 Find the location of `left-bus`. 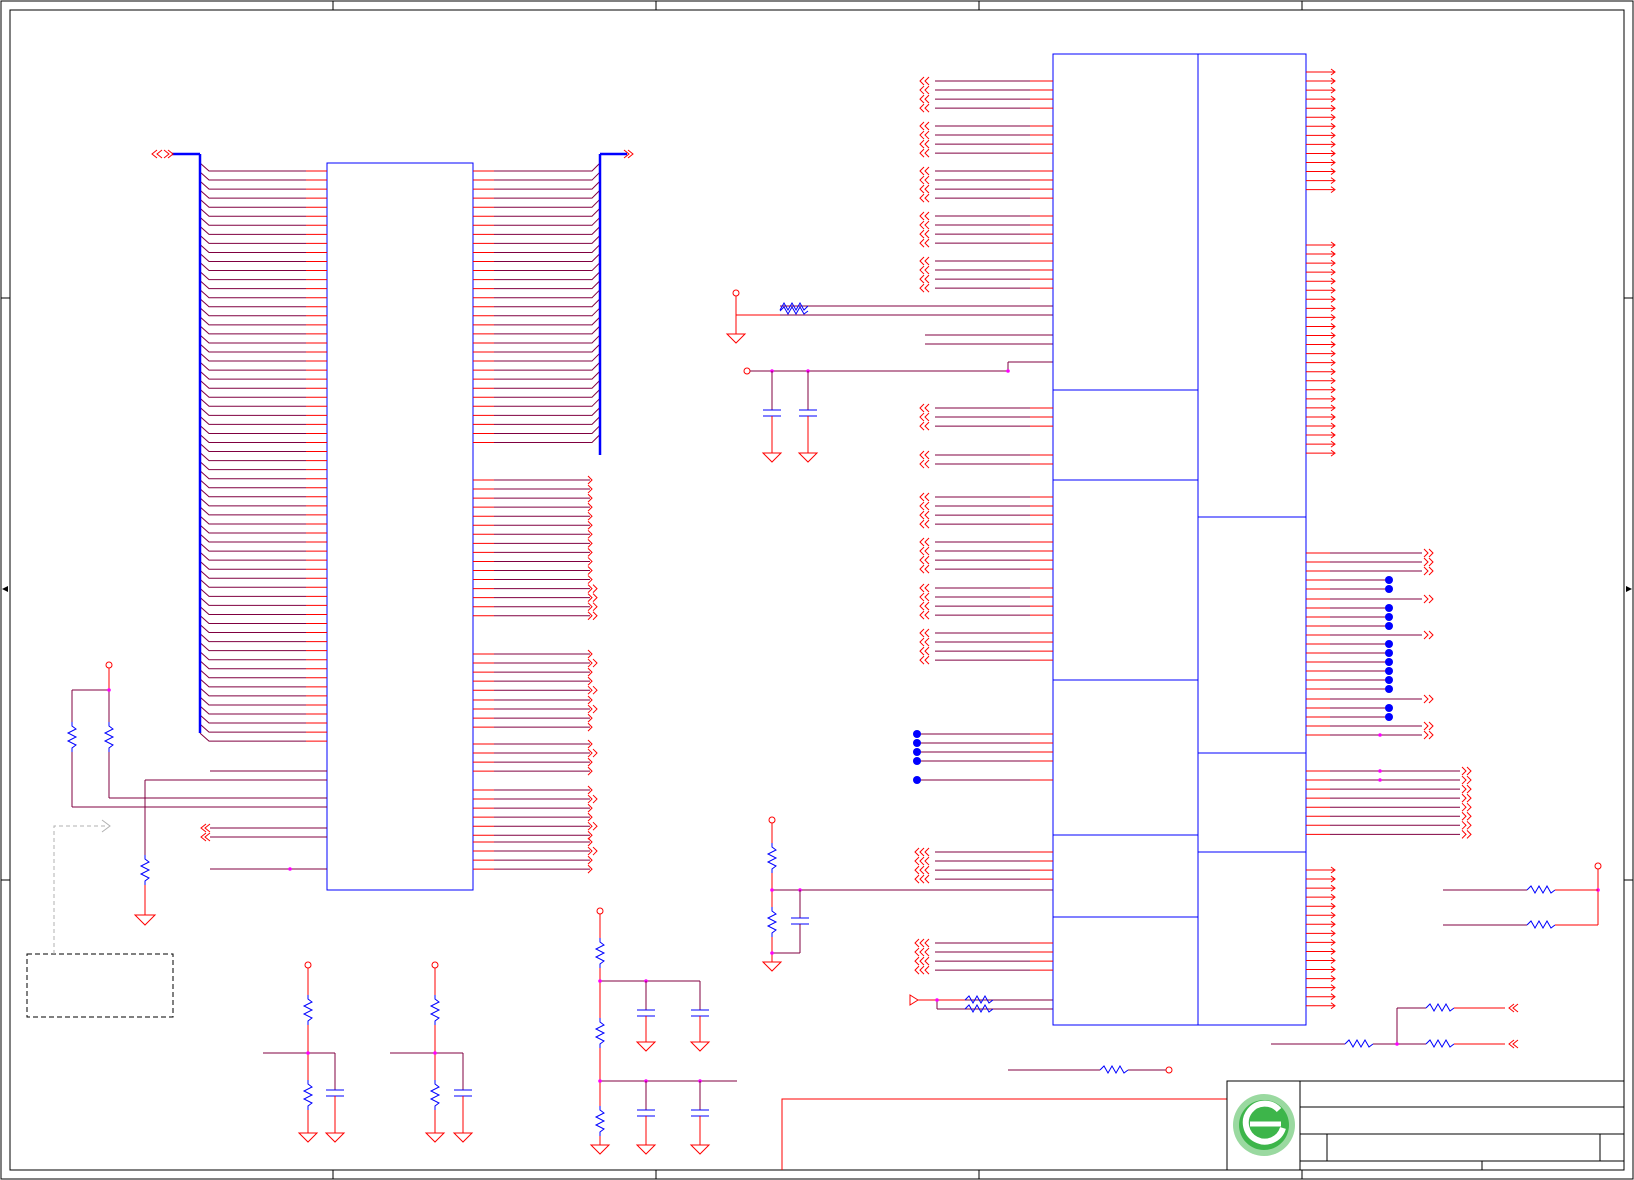

left-bus is located at coordinates (187, 442).